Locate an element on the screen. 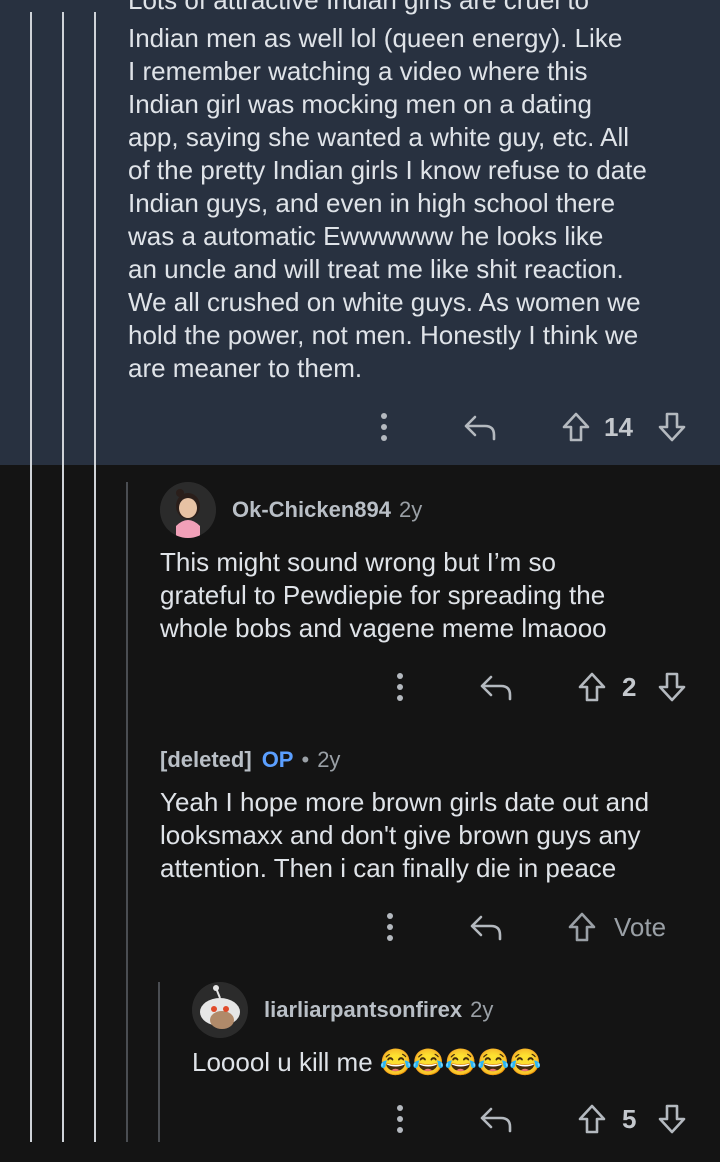 The width and height of the screenshot is (720, 1162). comment-line: This might sound wrong but I’m so is located at coordinates (358, 562).